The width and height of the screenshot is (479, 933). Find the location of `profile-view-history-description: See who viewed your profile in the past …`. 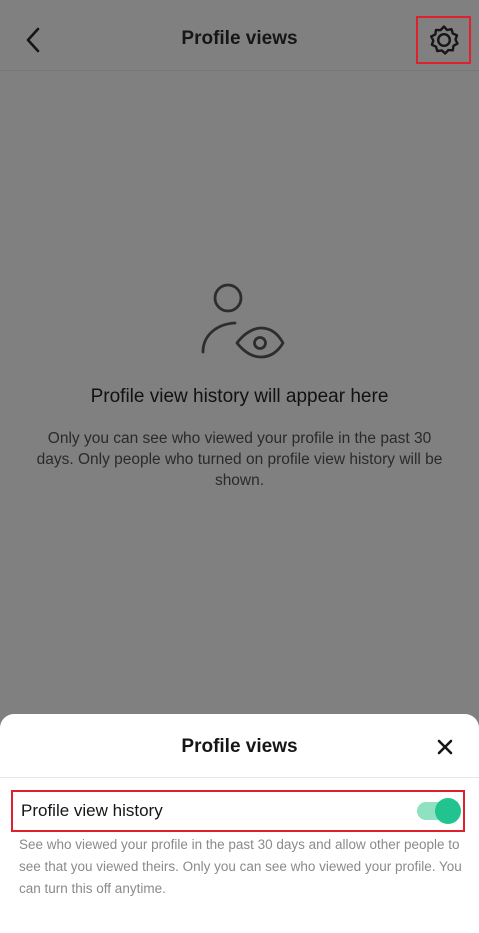

profile-view-history-description: See who viewed your profile in the past … is located at coordinates (240, 866).